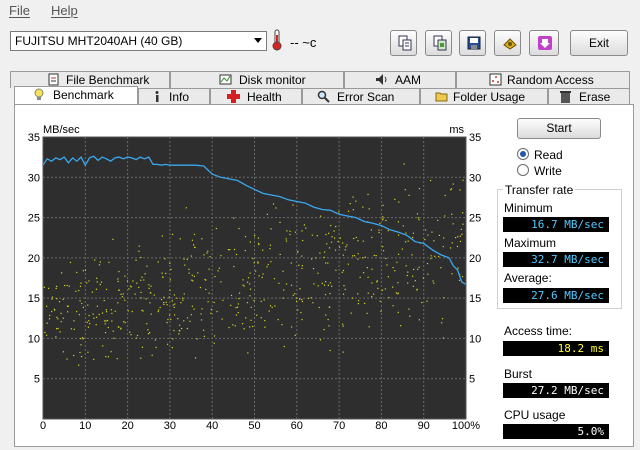 This screenshot has height=450, width=640. Describe the element at coordinates (556, 348) in the screenshot. I see `access-time-value: 18.2 ms` at that location.